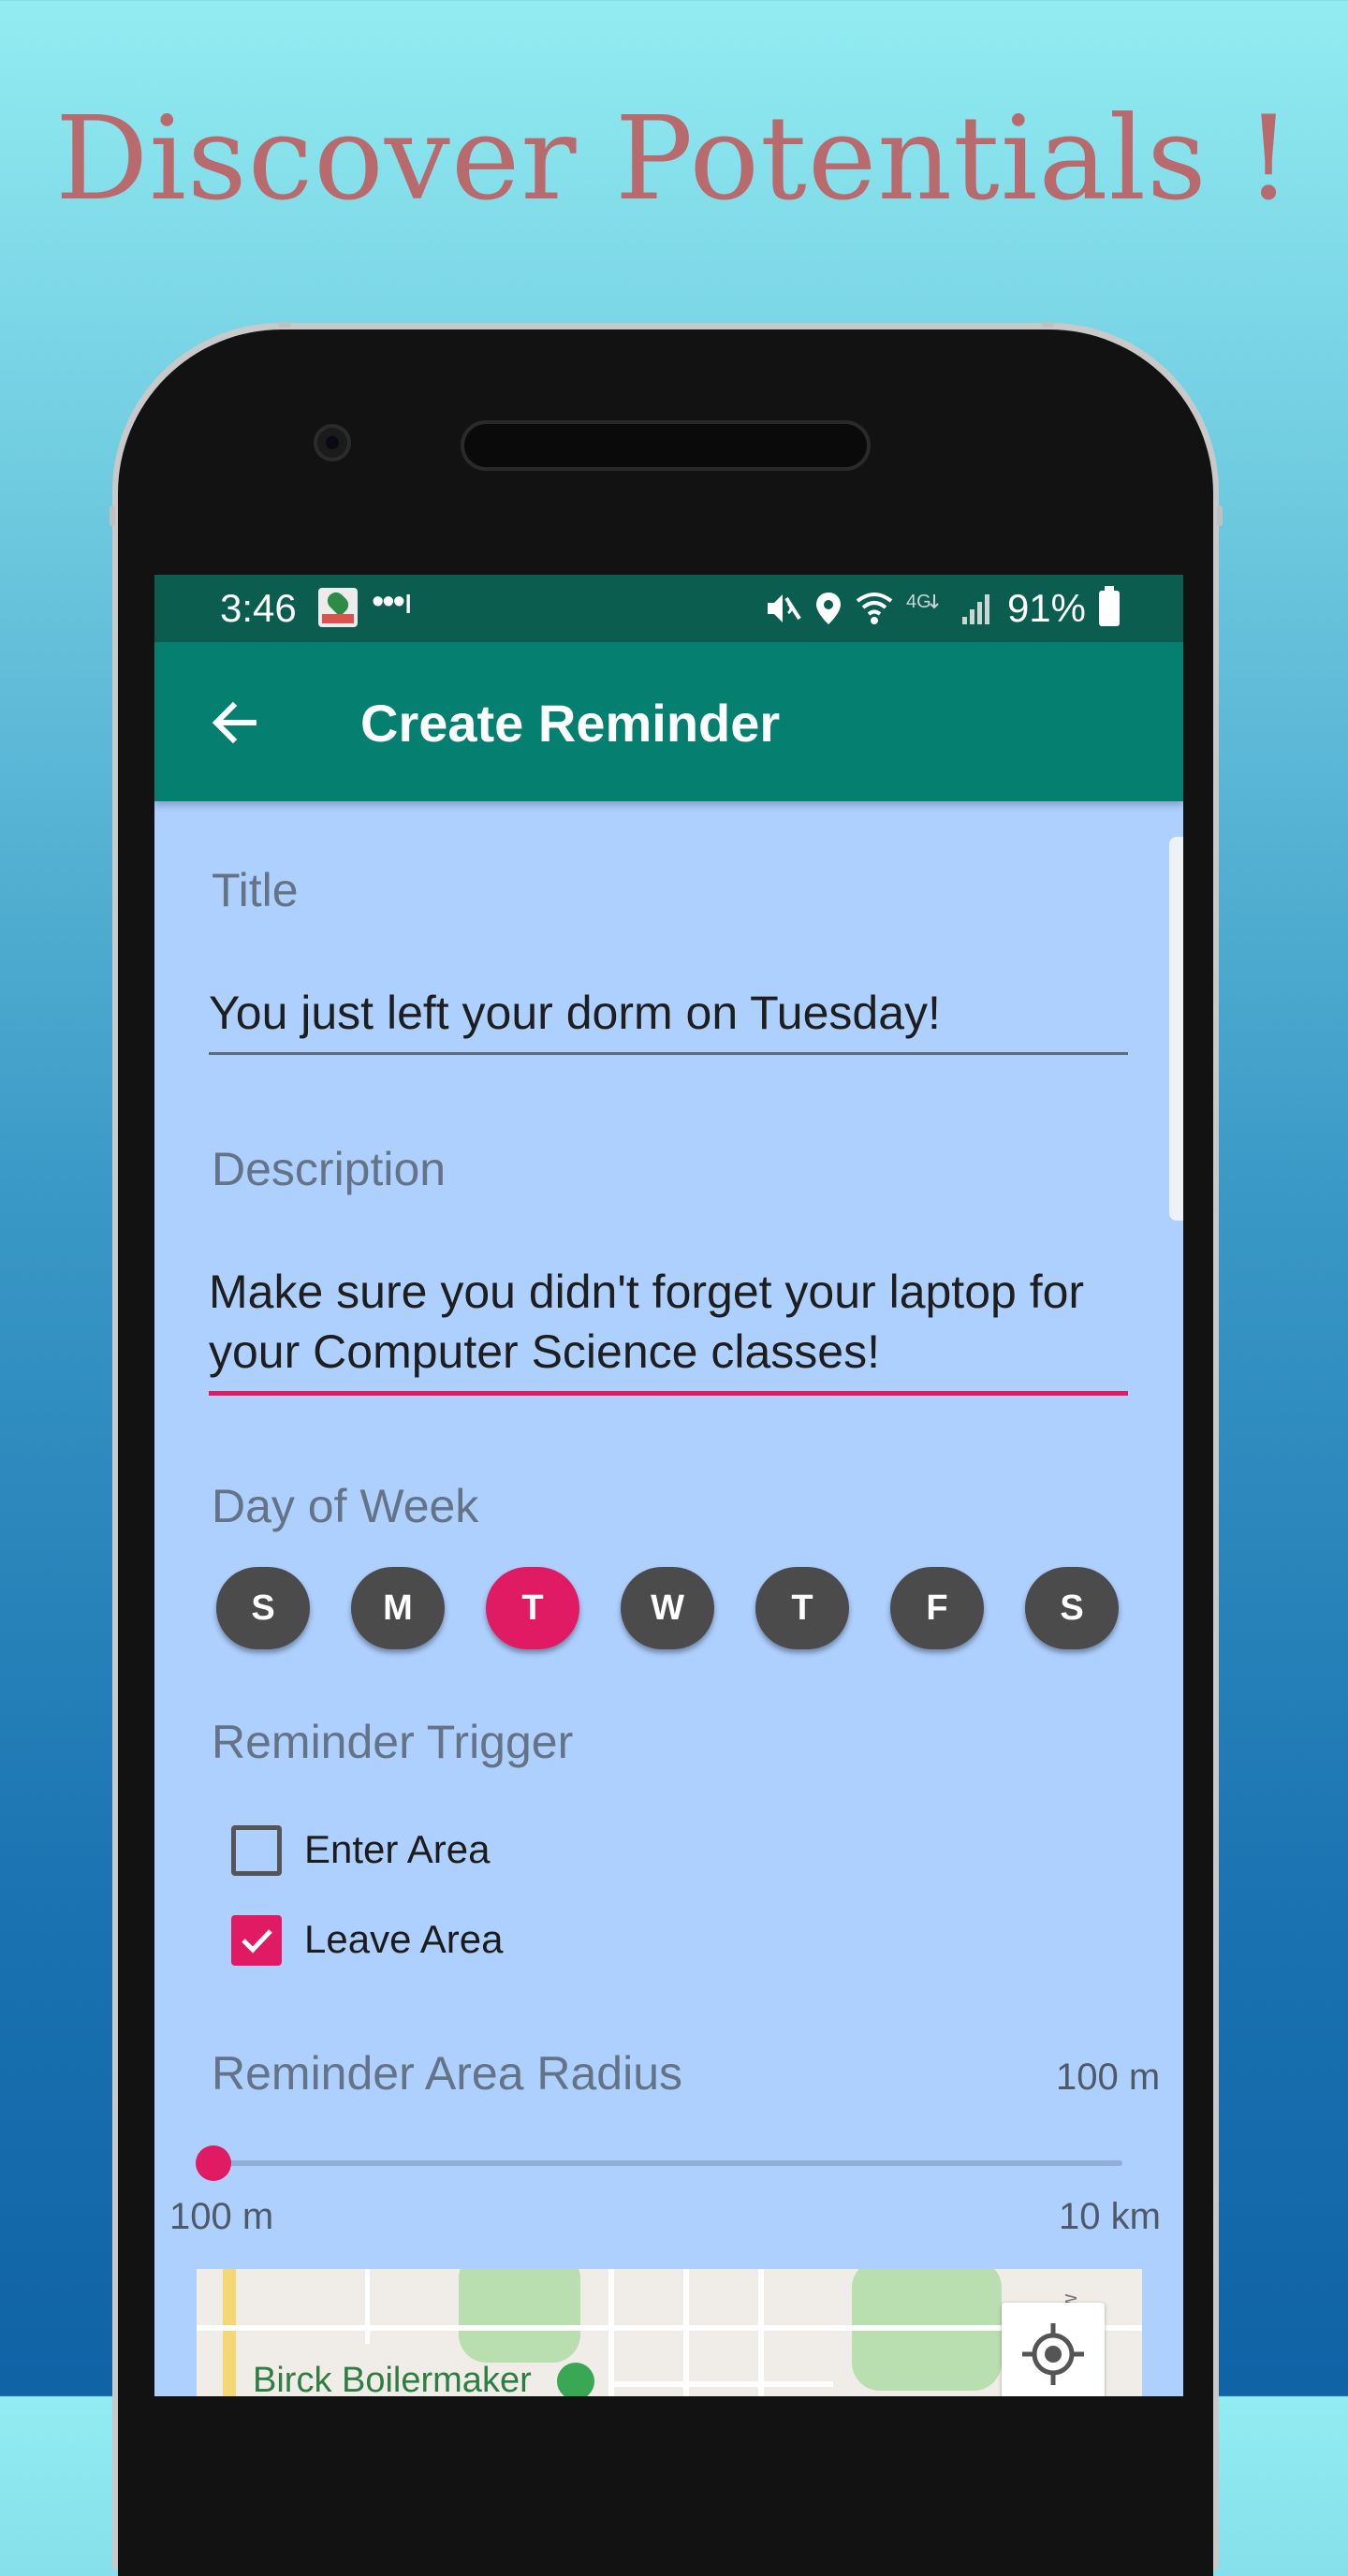 The width and height of the screenshot is (1348, 2576). I want to click on more-notifications-icon: •••ı, so click(392, 602).